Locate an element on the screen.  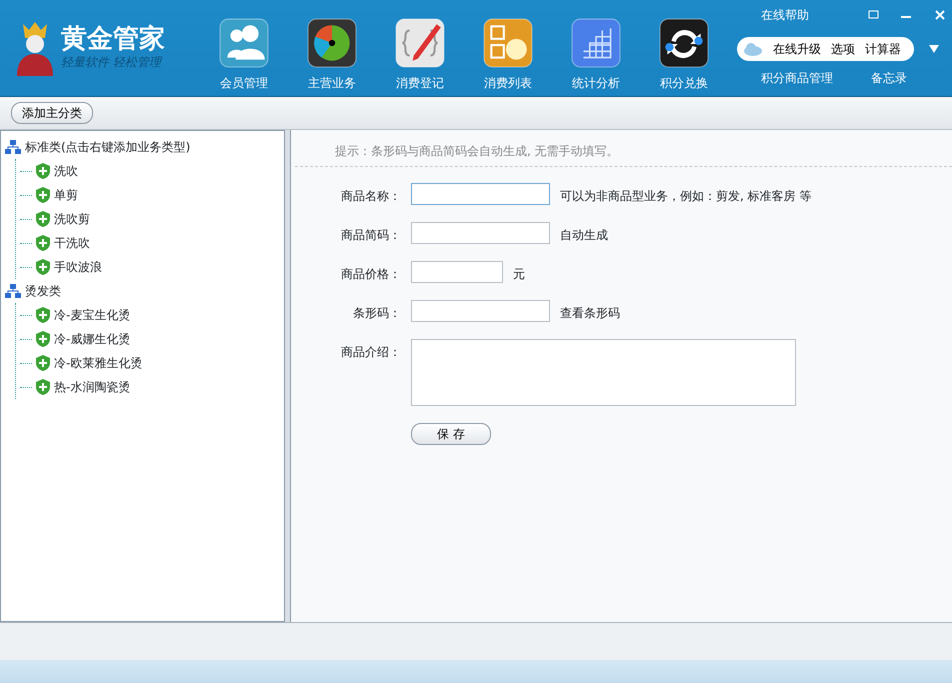
header-link: 积分商品管理 is located at coordinates (797, 78).